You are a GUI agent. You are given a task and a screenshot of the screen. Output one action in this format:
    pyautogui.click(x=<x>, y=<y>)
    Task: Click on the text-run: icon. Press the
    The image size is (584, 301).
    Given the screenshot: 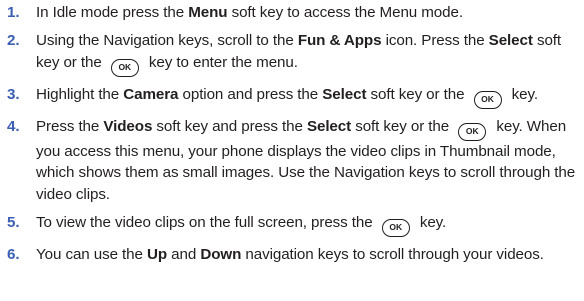 What is the action you would take?
    pyautogui.click(x=435, y=41)
    